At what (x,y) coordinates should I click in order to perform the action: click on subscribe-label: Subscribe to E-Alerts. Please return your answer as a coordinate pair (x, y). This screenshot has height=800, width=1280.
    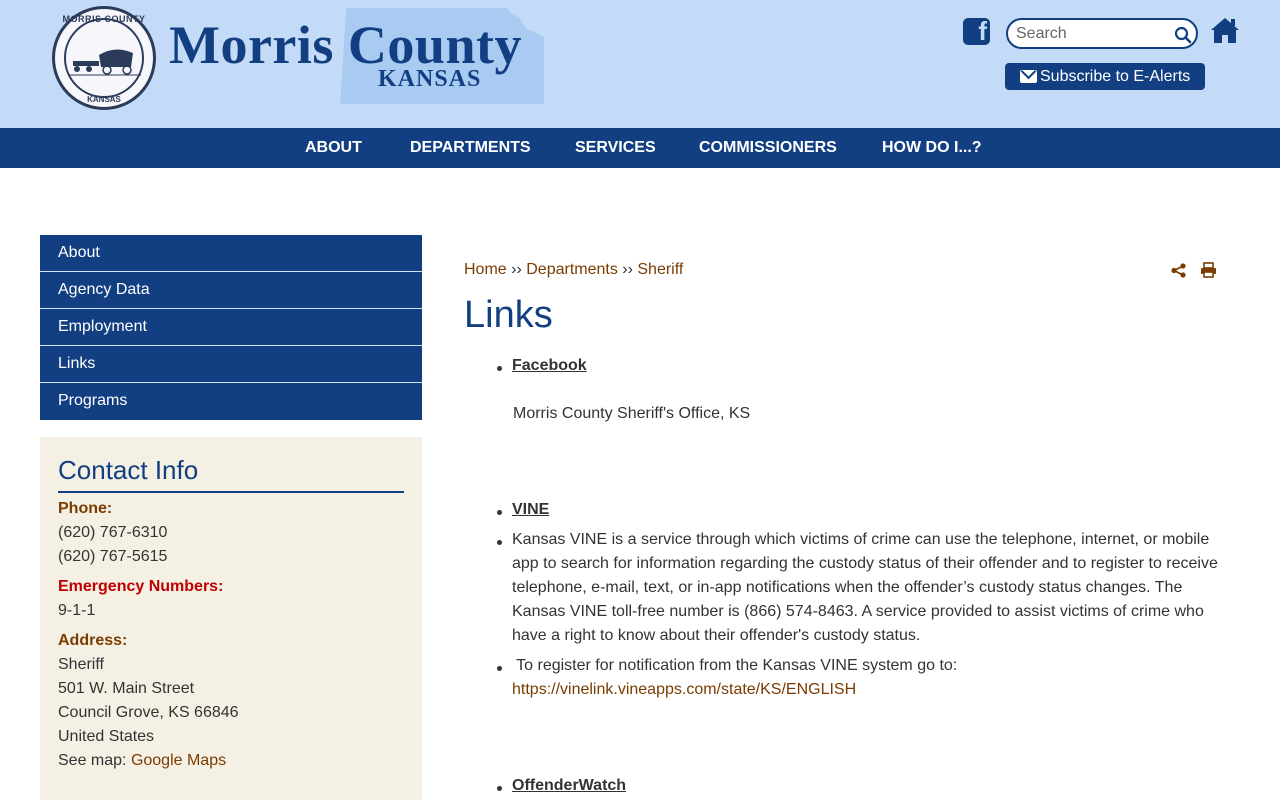
    Looking at the image, I should click on (1115, 76).